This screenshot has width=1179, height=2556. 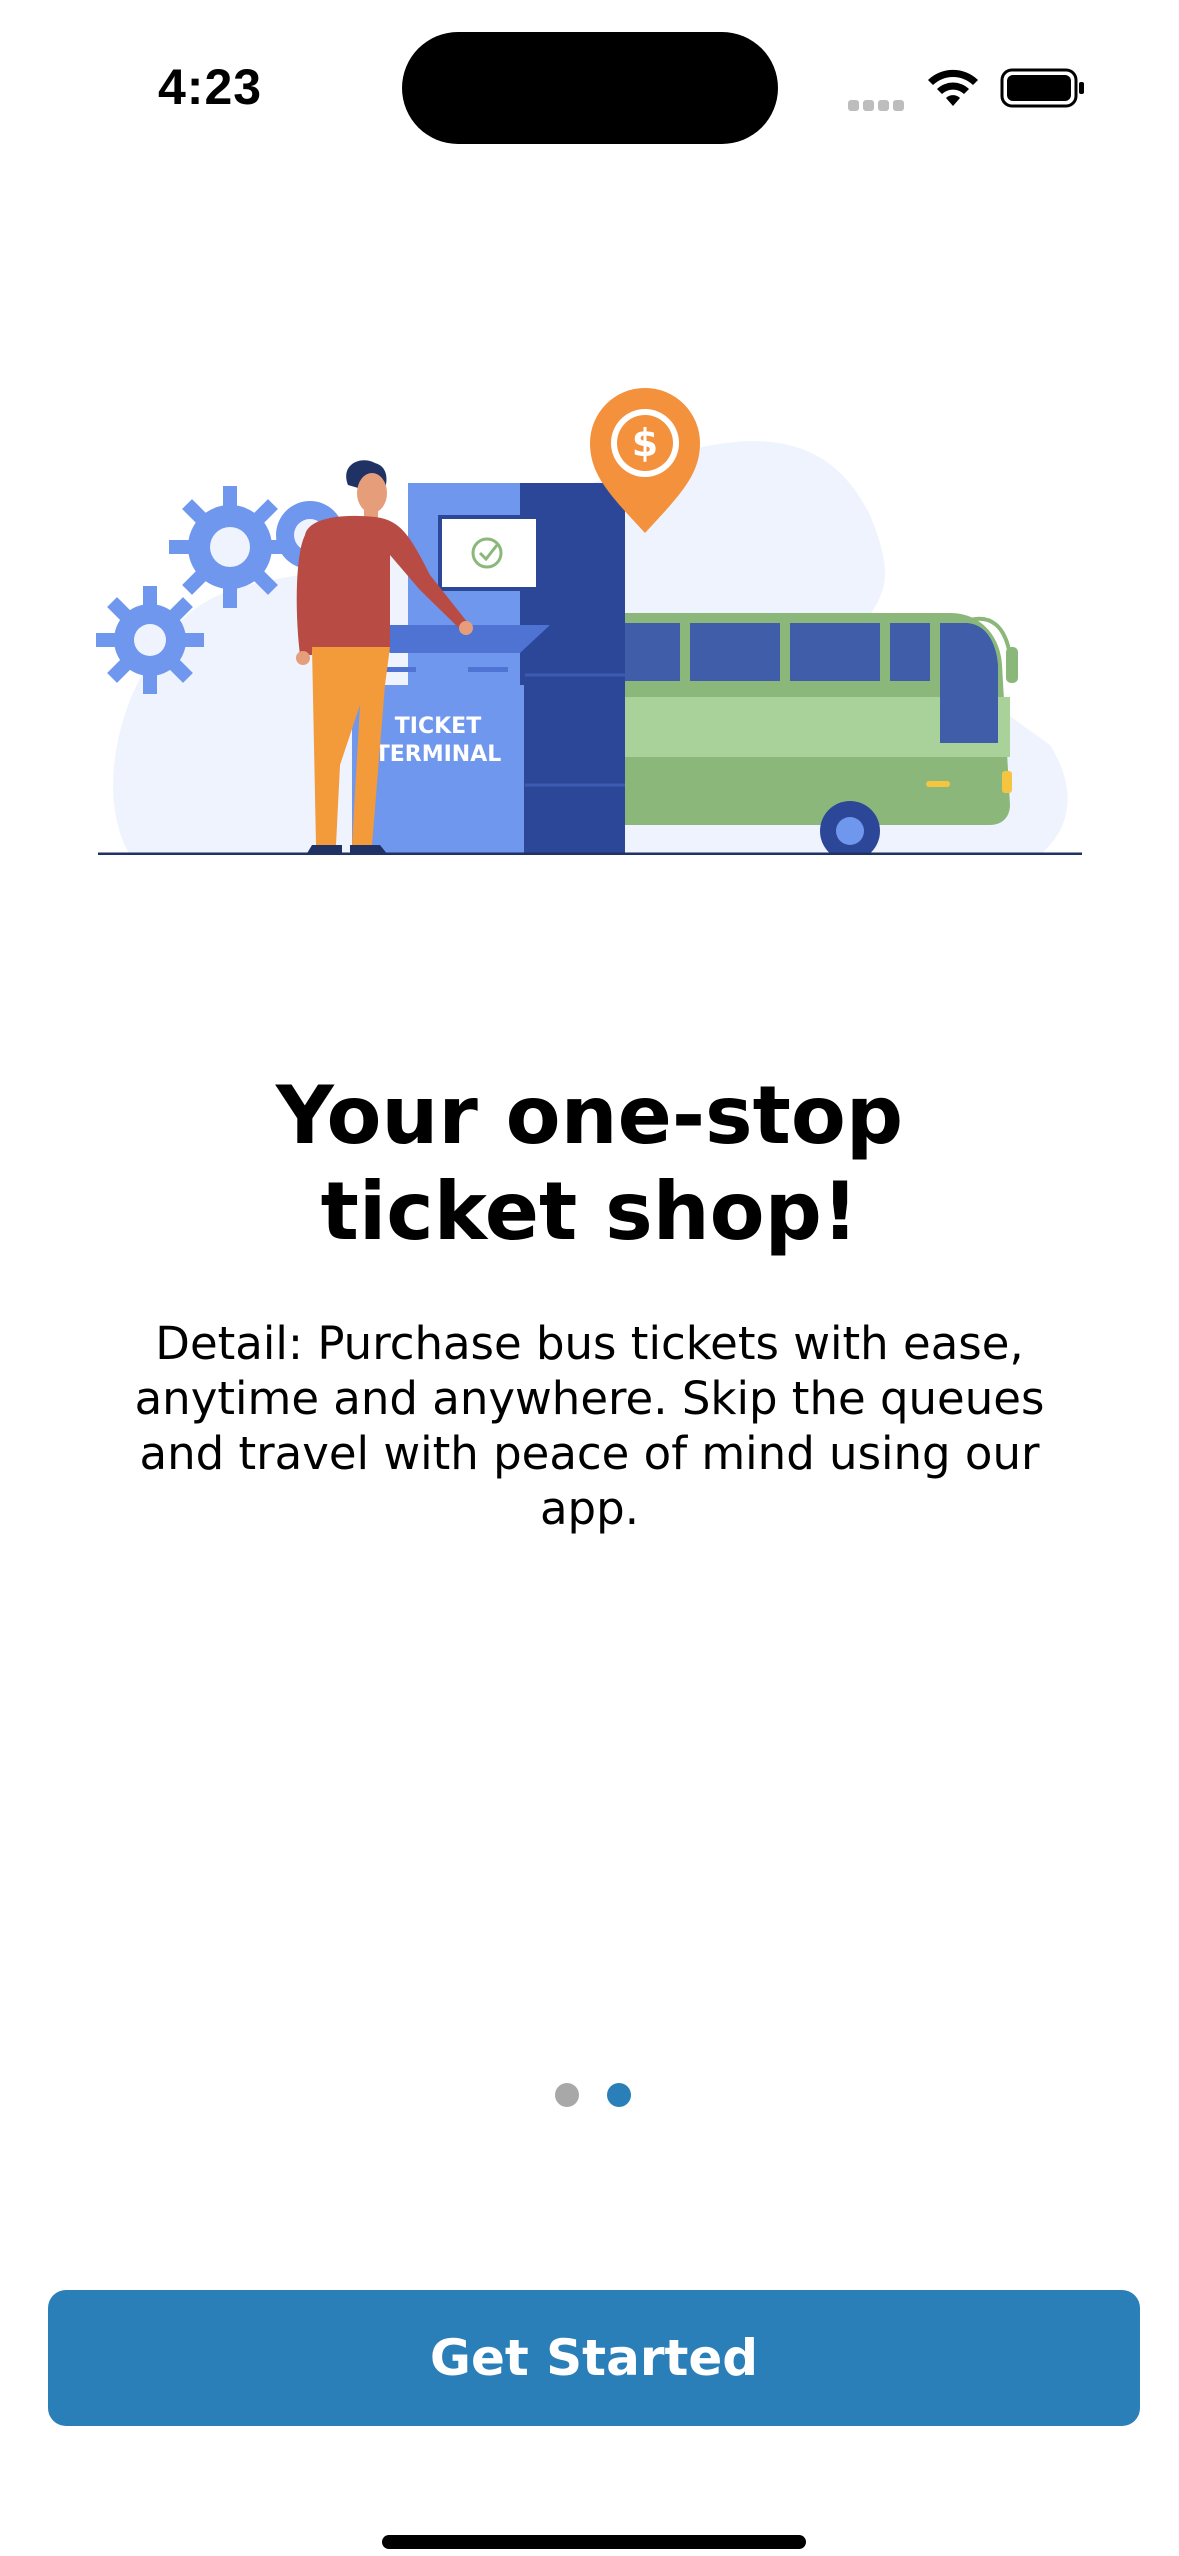 I want to click on status-bar-time: 4:23, so click(x=210, y=87).